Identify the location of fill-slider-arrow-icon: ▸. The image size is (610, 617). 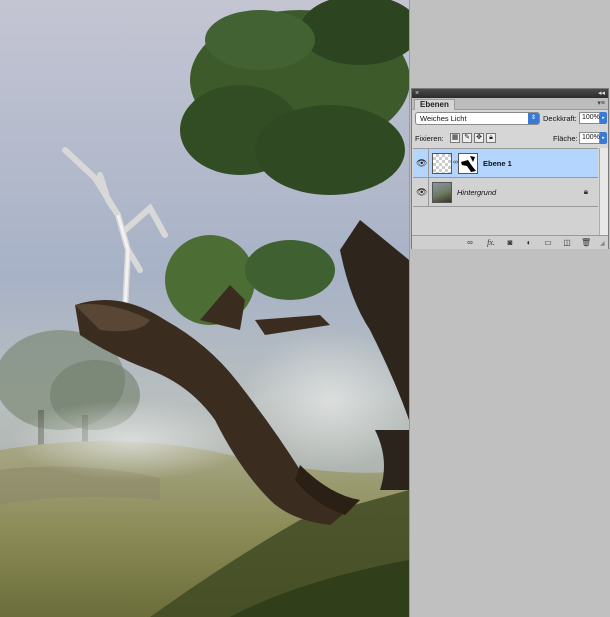
(603, 138).